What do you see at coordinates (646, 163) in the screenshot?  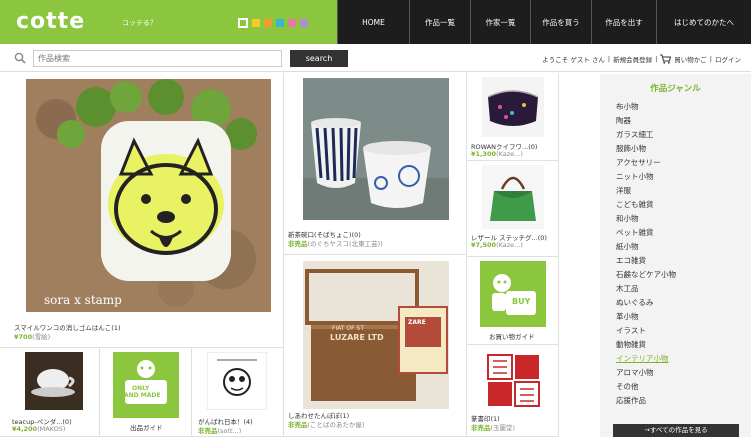 I see `genre-link: アクセサリー` at bounding box center [646, 163].